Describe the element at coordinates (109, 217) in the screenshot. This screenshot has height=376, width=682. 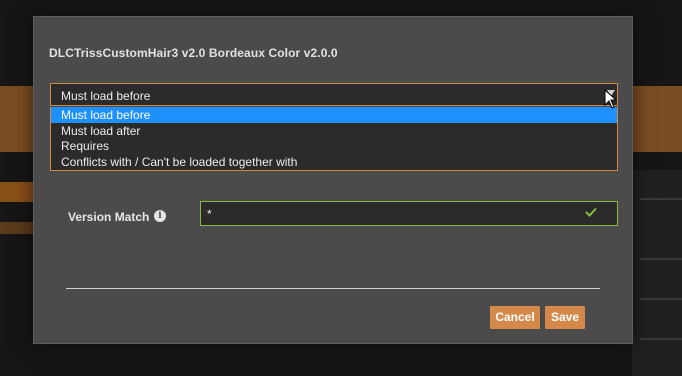
I see `version-match-label: Version Match` at that location.